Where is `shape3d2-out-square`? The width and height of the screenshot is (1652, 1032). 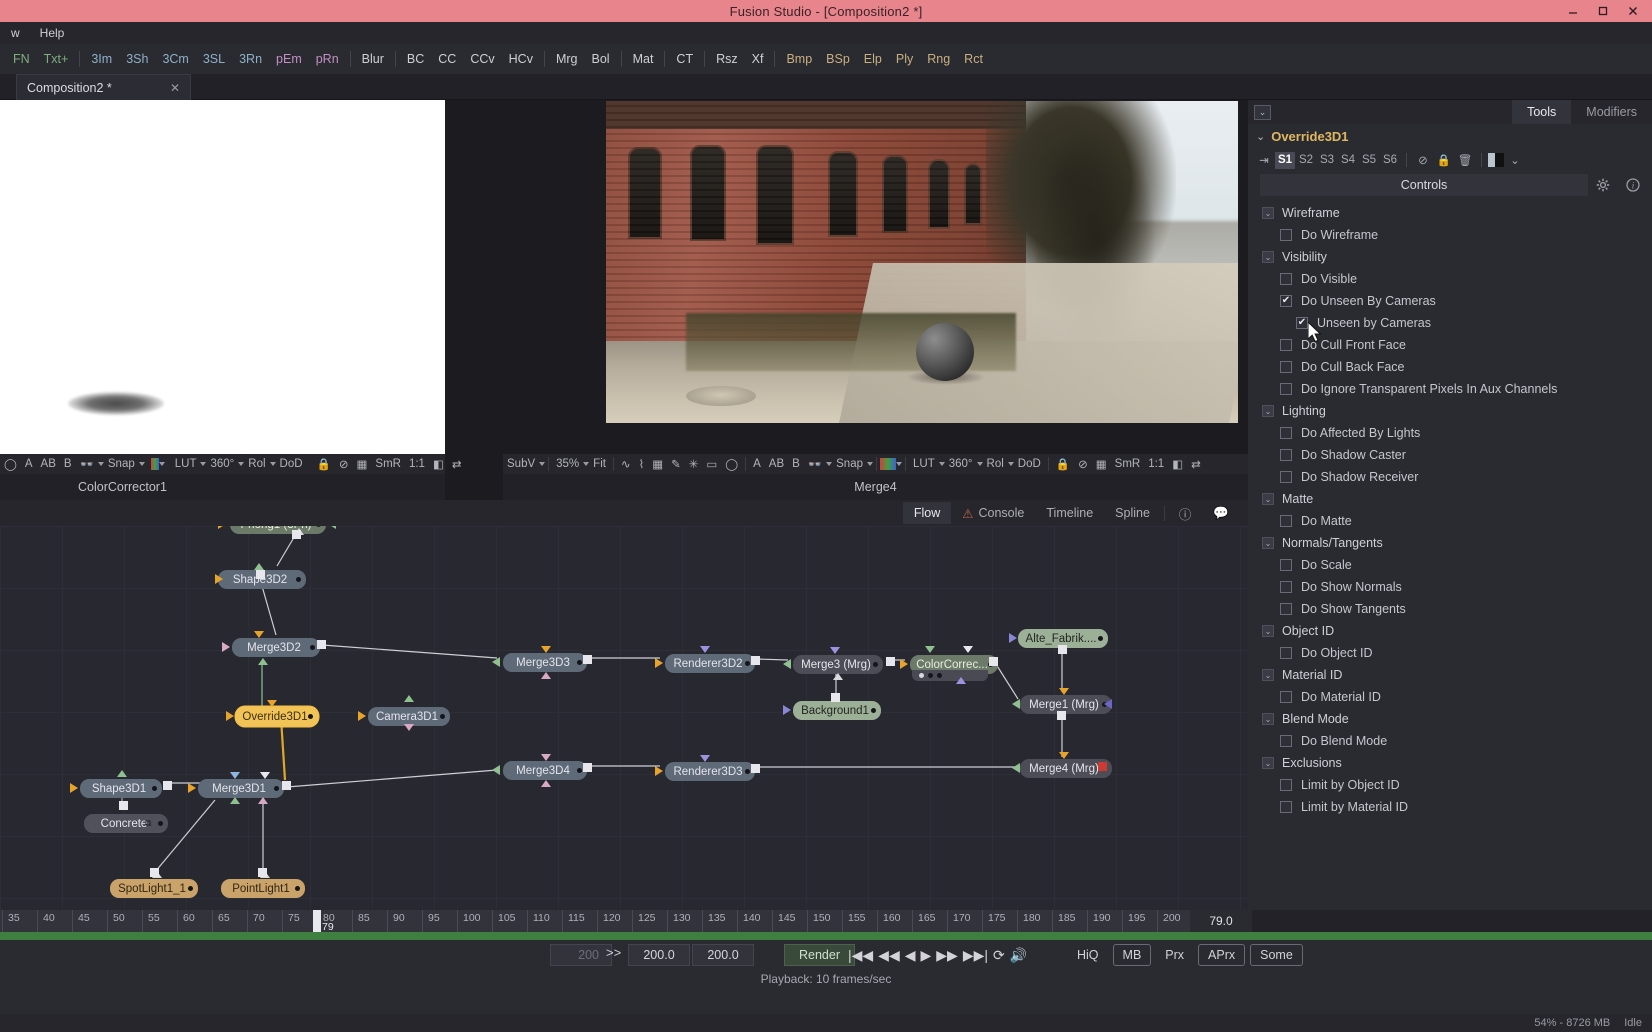 shape3d2-out-square is located at coordinates (260, 574).